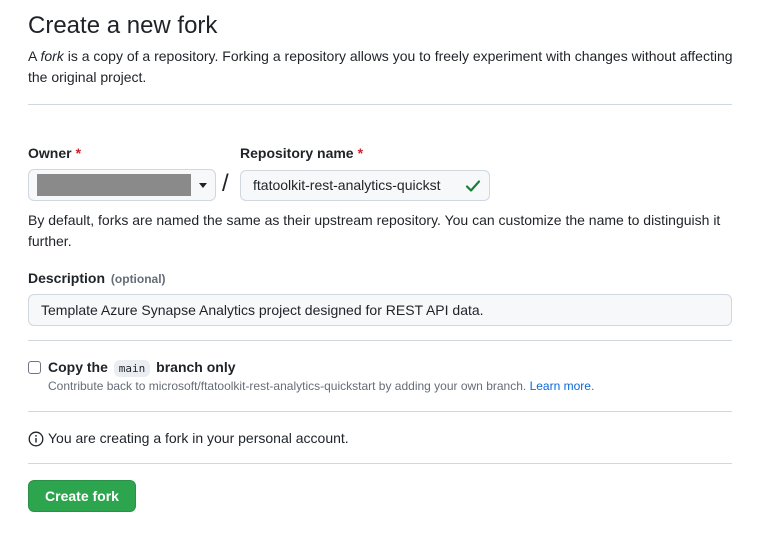 The height and width of the screenshot is (536, 776). Describe the element at coordinates (132, 368) in the screenshot. I see `branch-name-code: main` at that location.